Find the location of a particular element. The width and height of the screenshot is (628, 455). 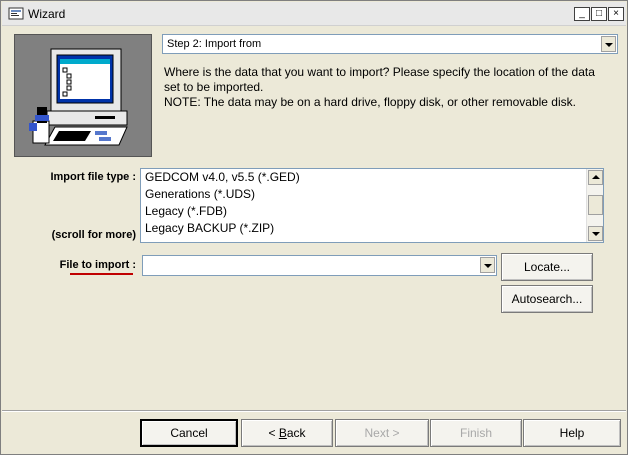

next-button: Next > is located at coordinates (382, 433).